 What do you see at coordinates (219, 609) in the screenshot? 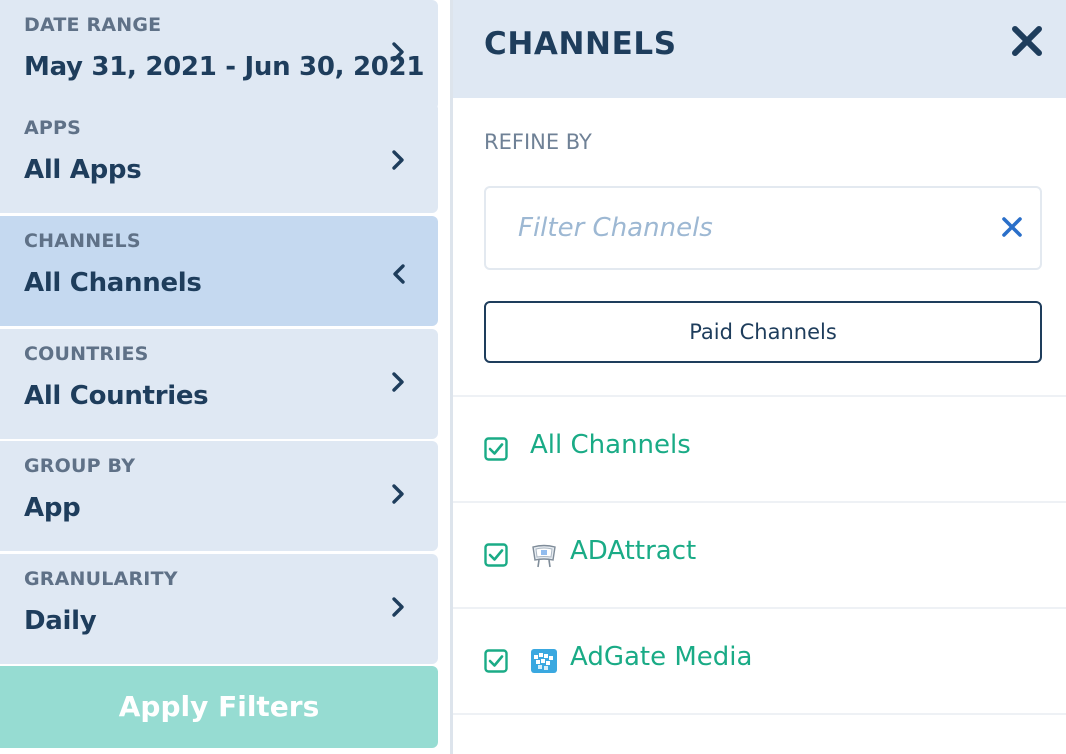
I see `filter-granularity: GRANULARITY Daily` at bounding box center [219, 609].